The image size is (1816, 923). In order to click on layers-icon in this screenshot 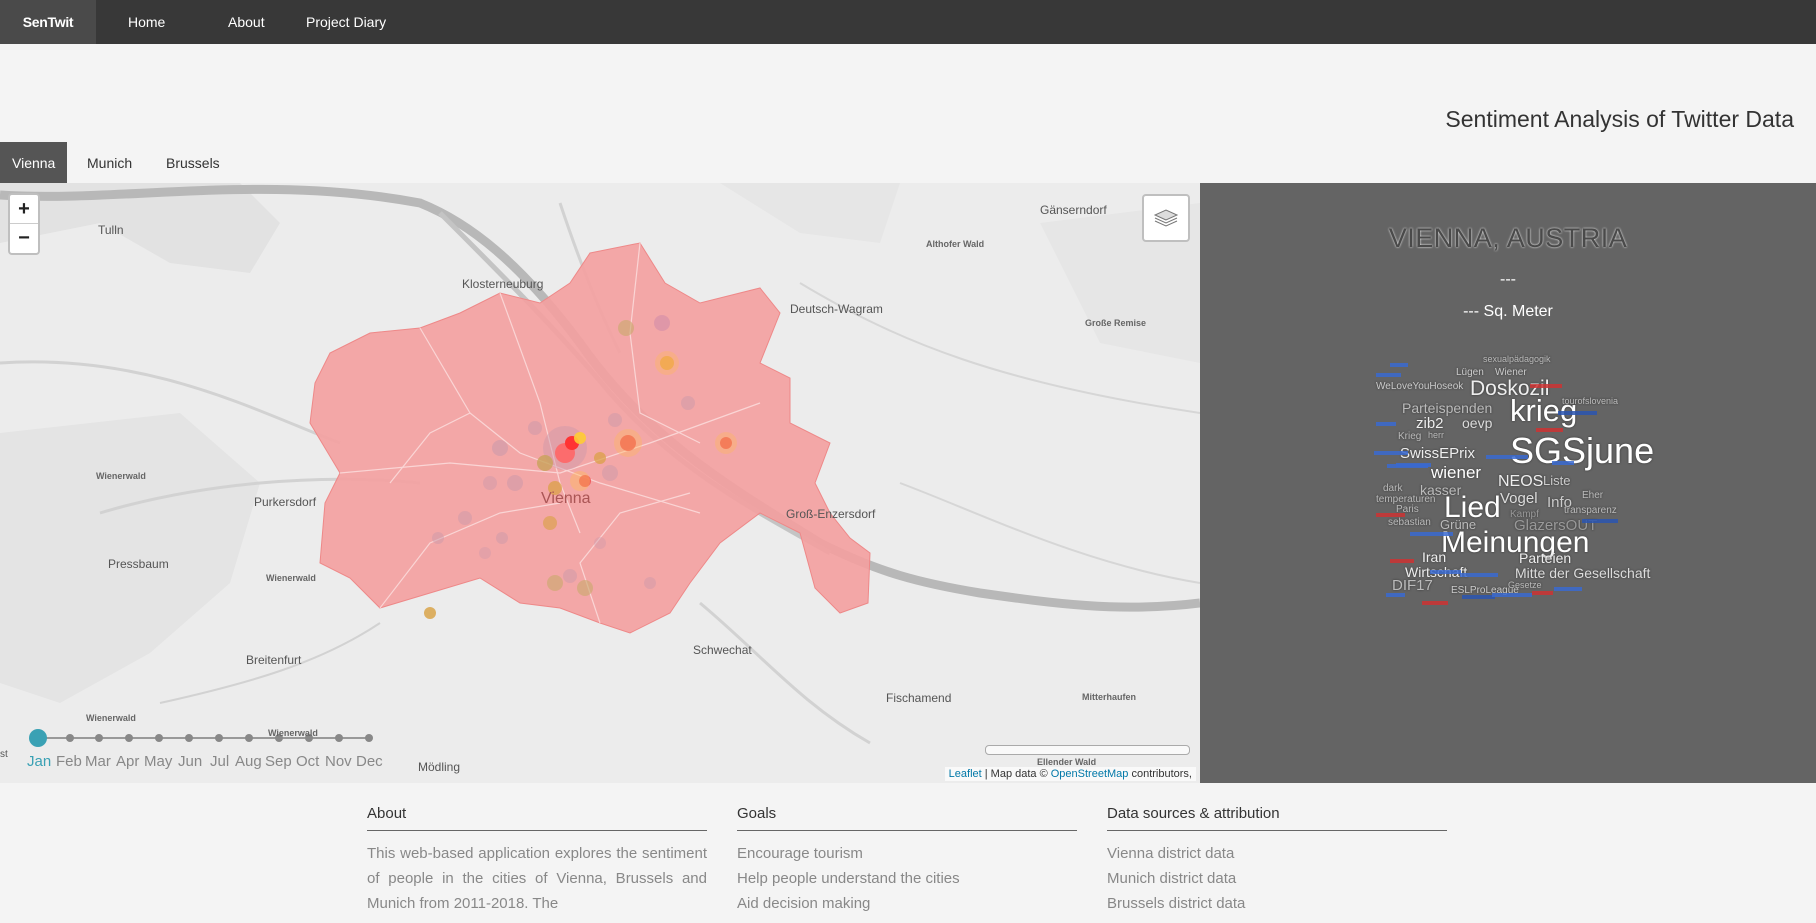, I will do `click(1166, 218)`.